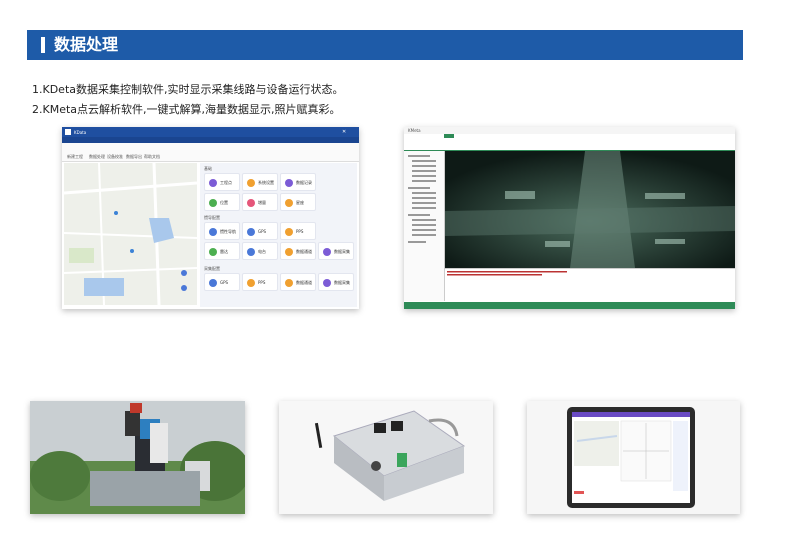 This screenshot has width=785, height=546. Describe the element at coordinates (289, 183) in the screenshot. I see `record-icon` at that location.